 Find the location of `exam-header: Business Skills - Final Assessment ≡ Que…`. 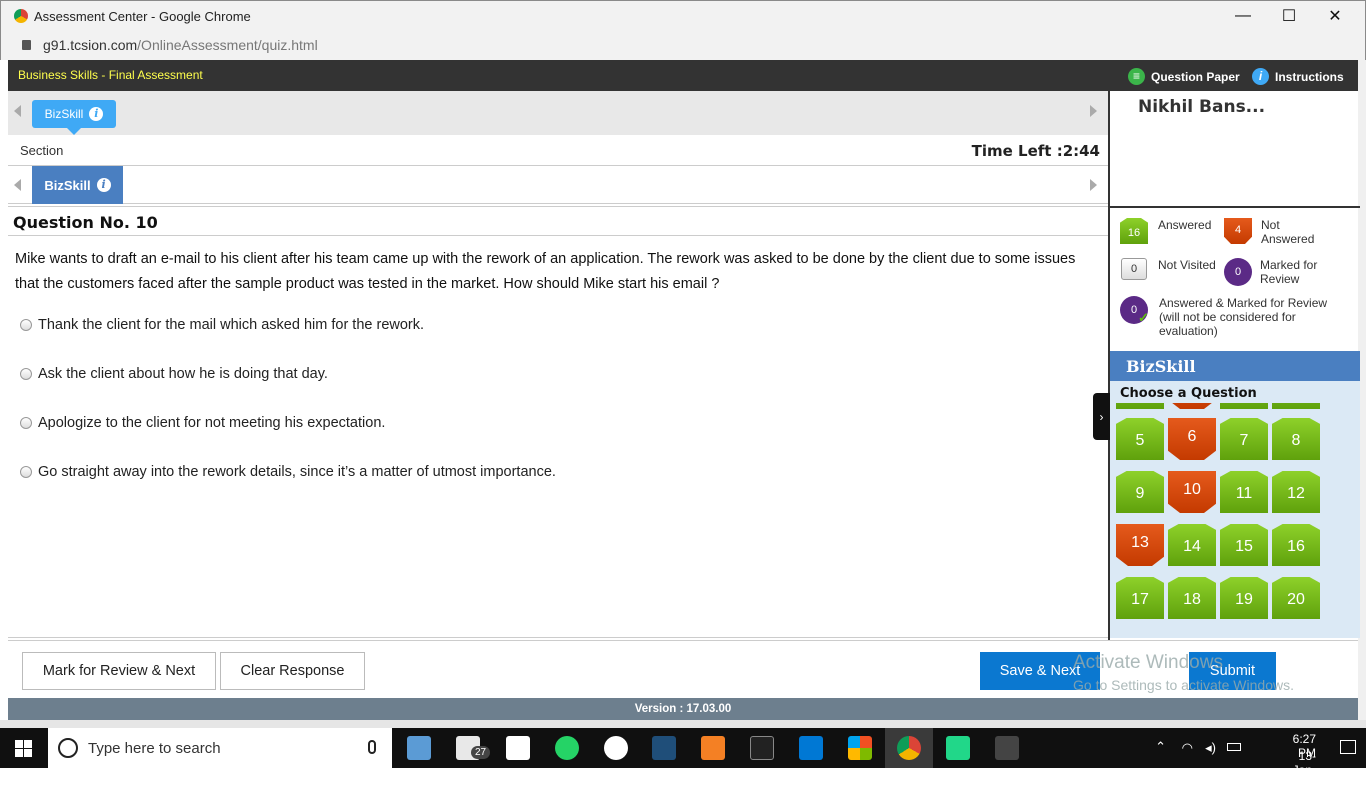

exam-header: Business Skills - Final Assessment ≡ Que… is located at coordinates (683, 75).